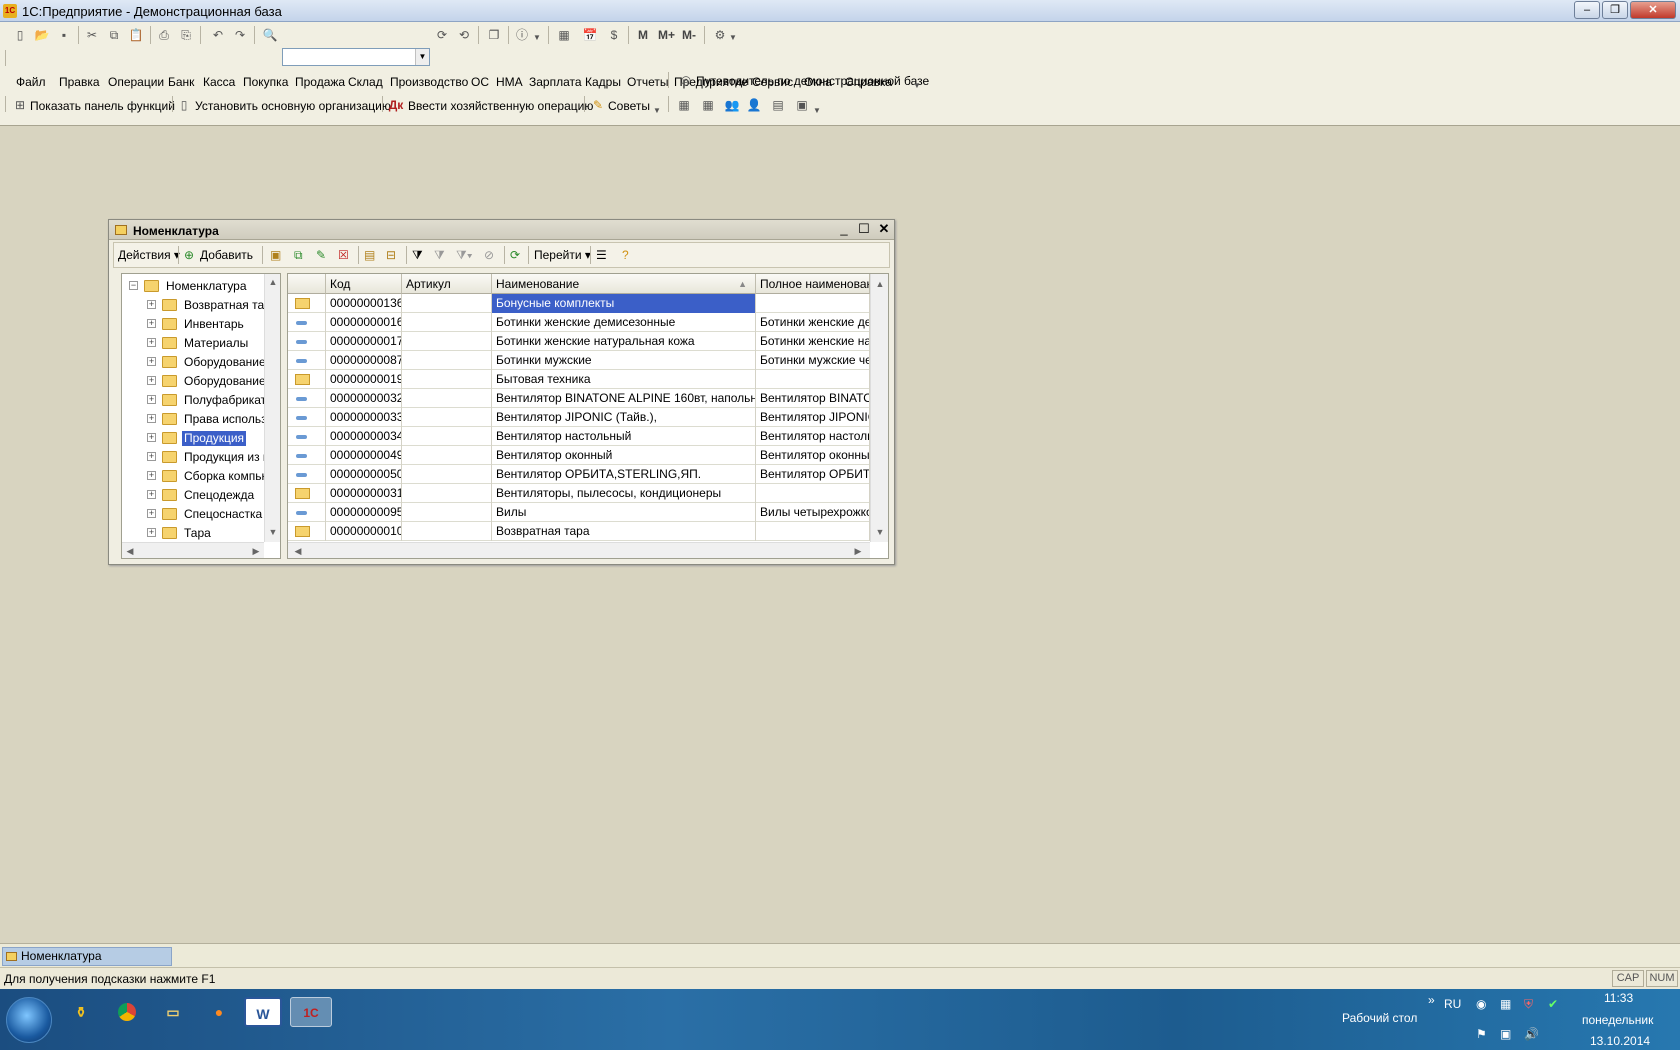 The image size is (1680, 1050). What do you see at coordinates (1505, 1034) in the screenshot?
I see `network-icon: ▣` at bounding box center [1505, 1034].